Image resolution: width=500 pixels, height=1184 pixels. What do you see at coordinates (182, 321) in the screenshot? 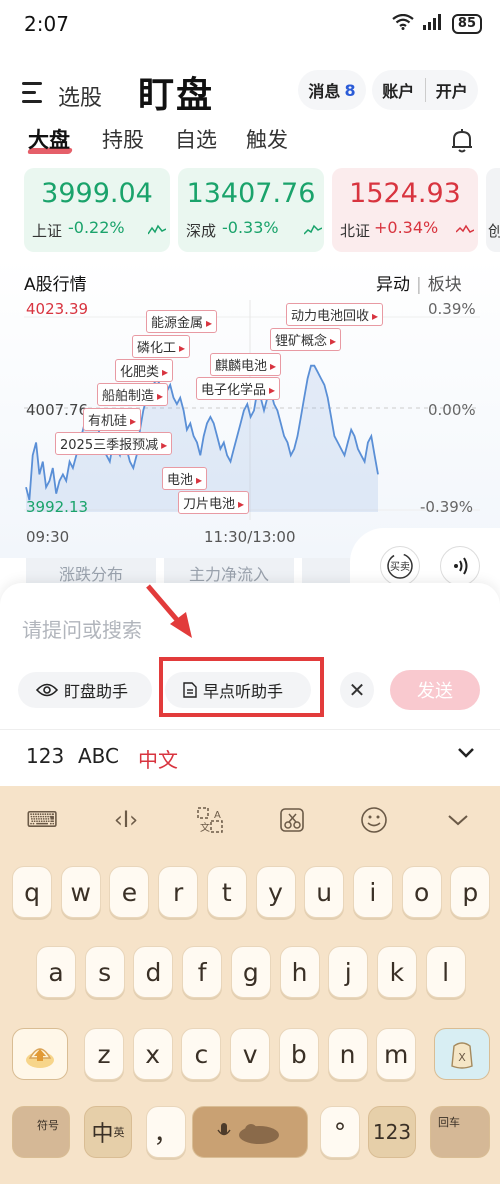
I see `sector-tag: 能源金属` at bounding box center [182, 321].